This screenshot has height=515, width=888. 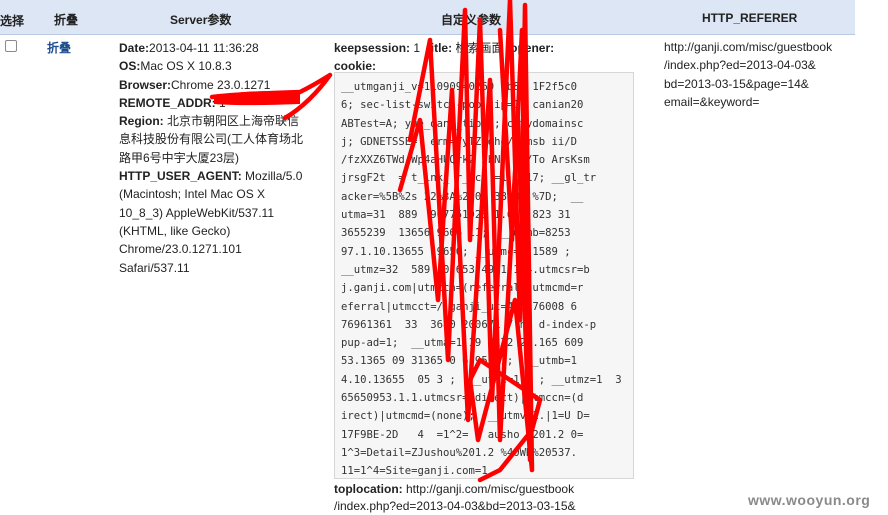 I want to click on title-label: title:, so click(x=439, y=48).